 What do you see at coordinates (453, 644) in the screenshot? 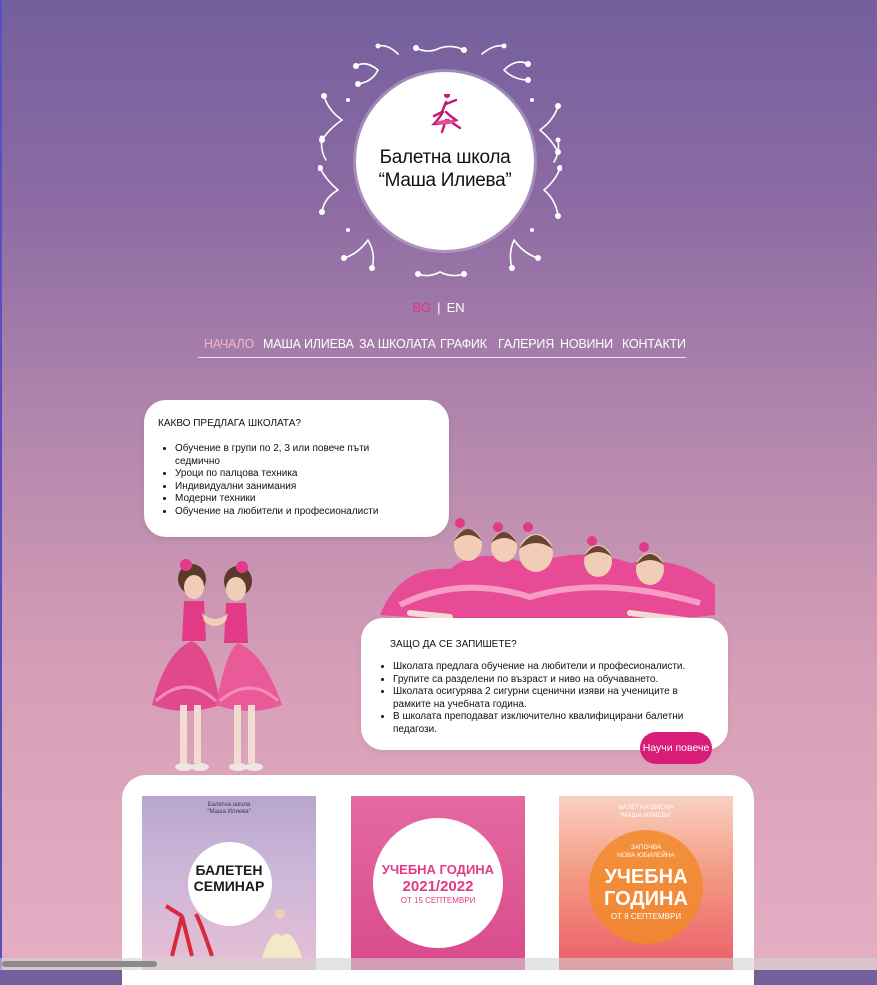
I see `why-title: ЗАЩО ДА СЕ ЗАПИШЕТЕ?` at bounding box center [453, 644].